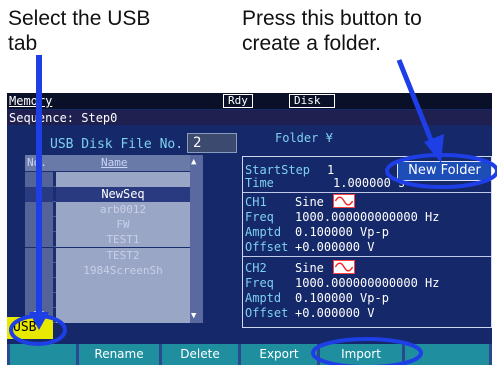 This screenshot has width=497, height=365. Describe the element at coordinates (123, 225) in the screenshot. I see `list-item-name: FW` at that location.